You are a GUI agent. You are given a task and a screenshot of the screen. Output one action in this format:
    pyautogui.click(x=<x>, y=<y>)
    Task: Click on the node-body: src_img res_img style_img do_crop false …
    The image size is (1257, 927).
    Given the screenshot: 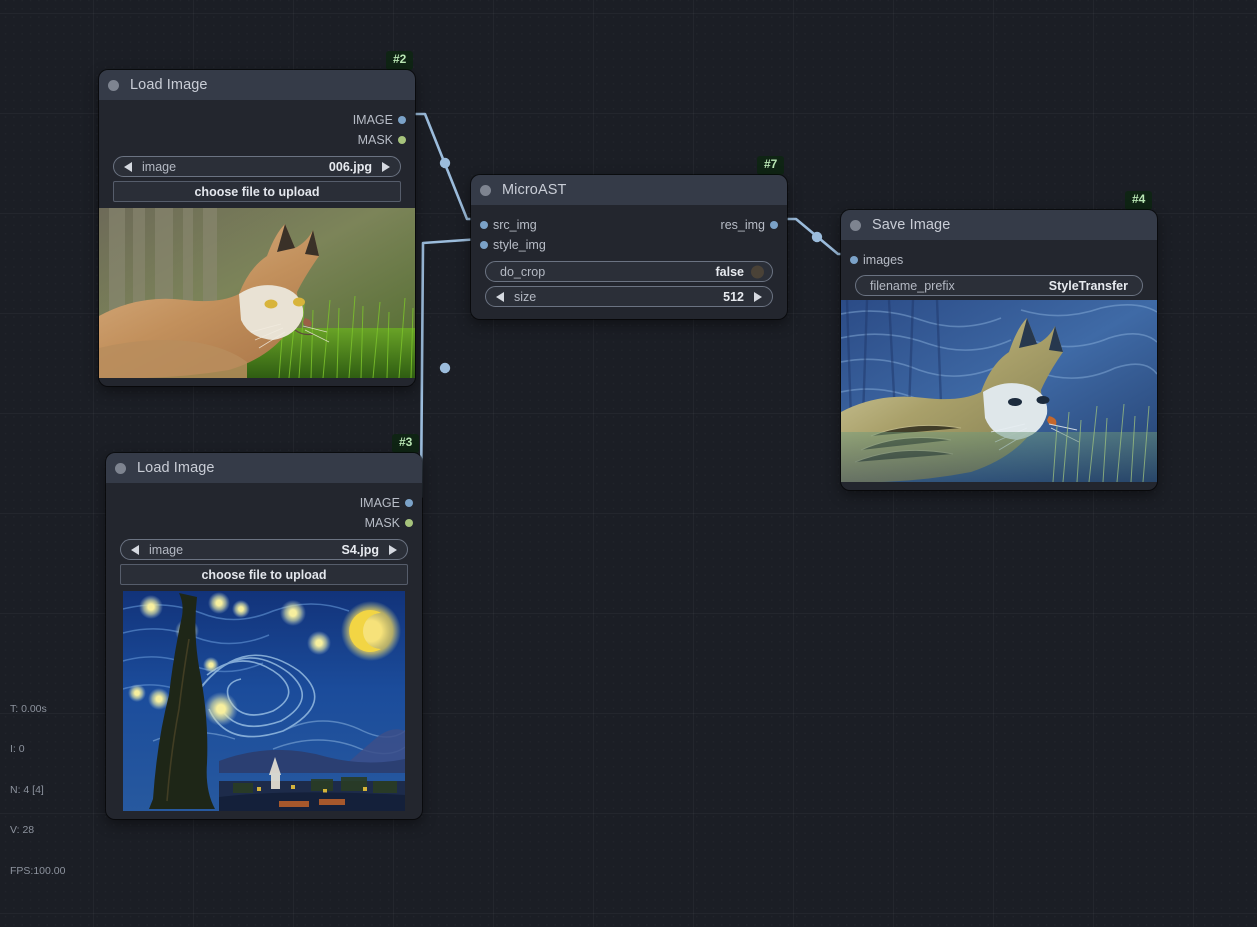 What is the action you would take?
    pyautogui.click(x=629, y=267)
    